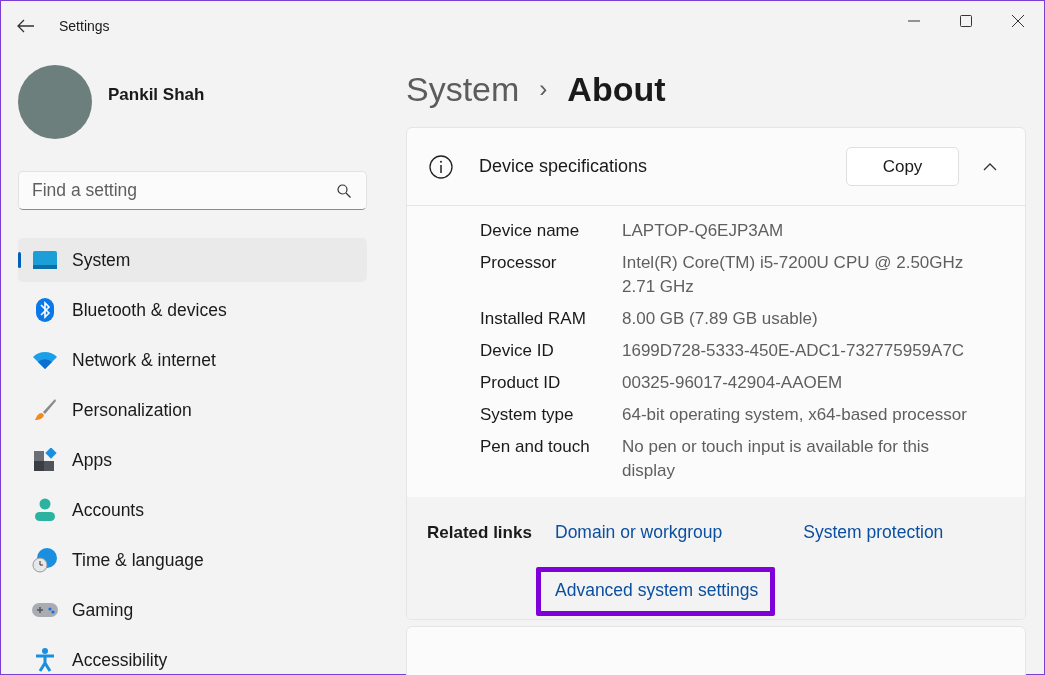 This screenshot has width=1045, height=675. Describe the element at coordinates (192, 260) in the screenshot. I see `sidebar-item: System` at that location.